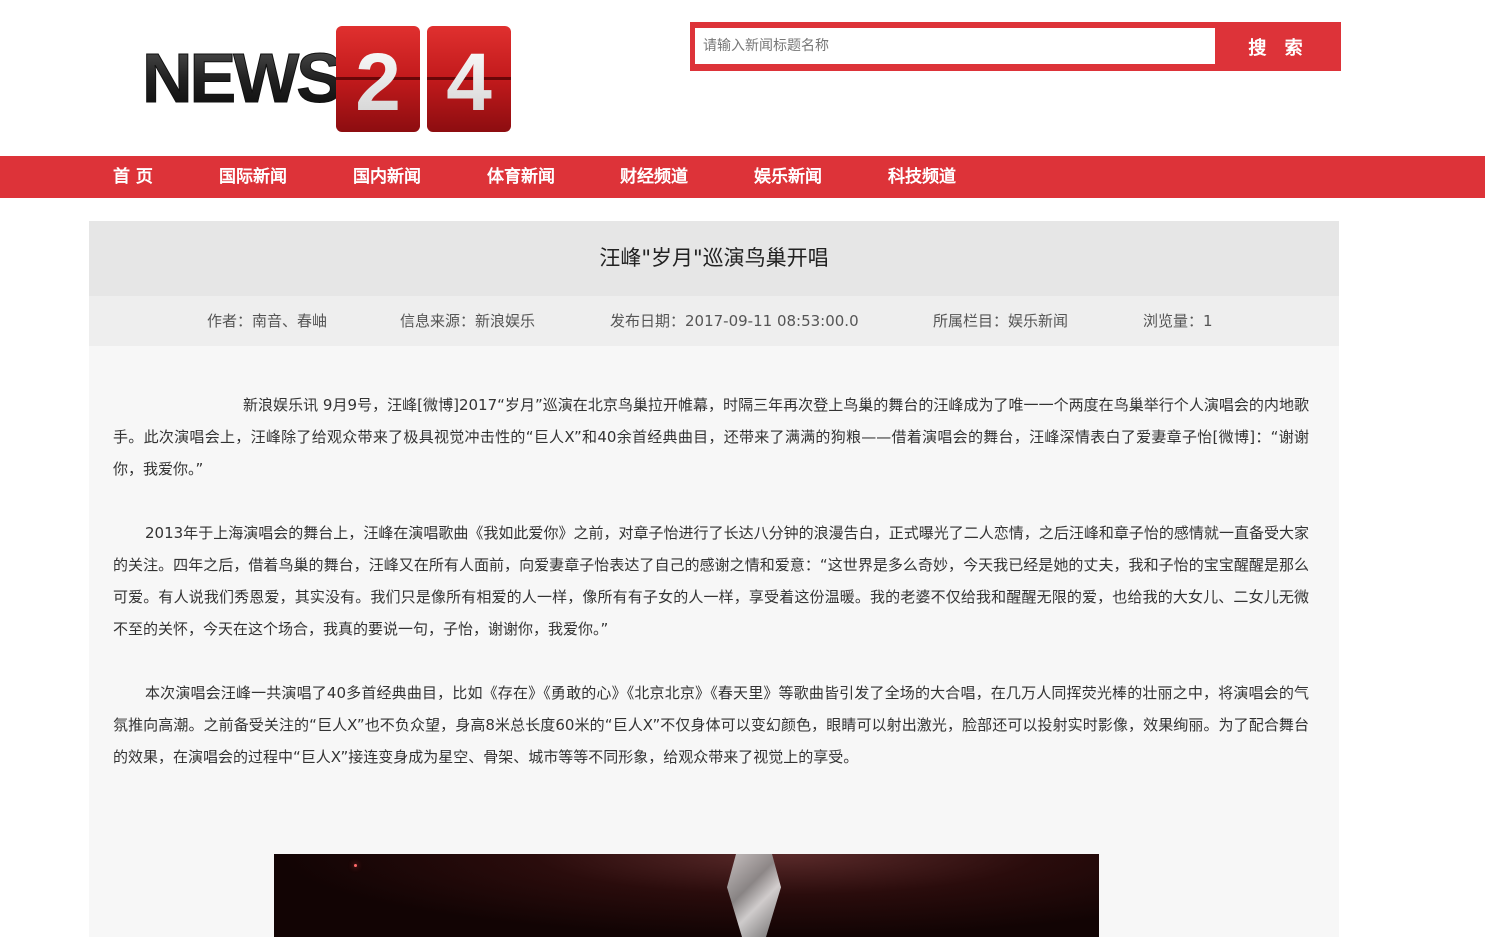 This screenshot has width=1485, height=937. What do you see at coordinates (1001, 321) in the screenshot?
I see `meta-column: 所属栏目：娱乐新闻` at bounding box center [1001, 321].